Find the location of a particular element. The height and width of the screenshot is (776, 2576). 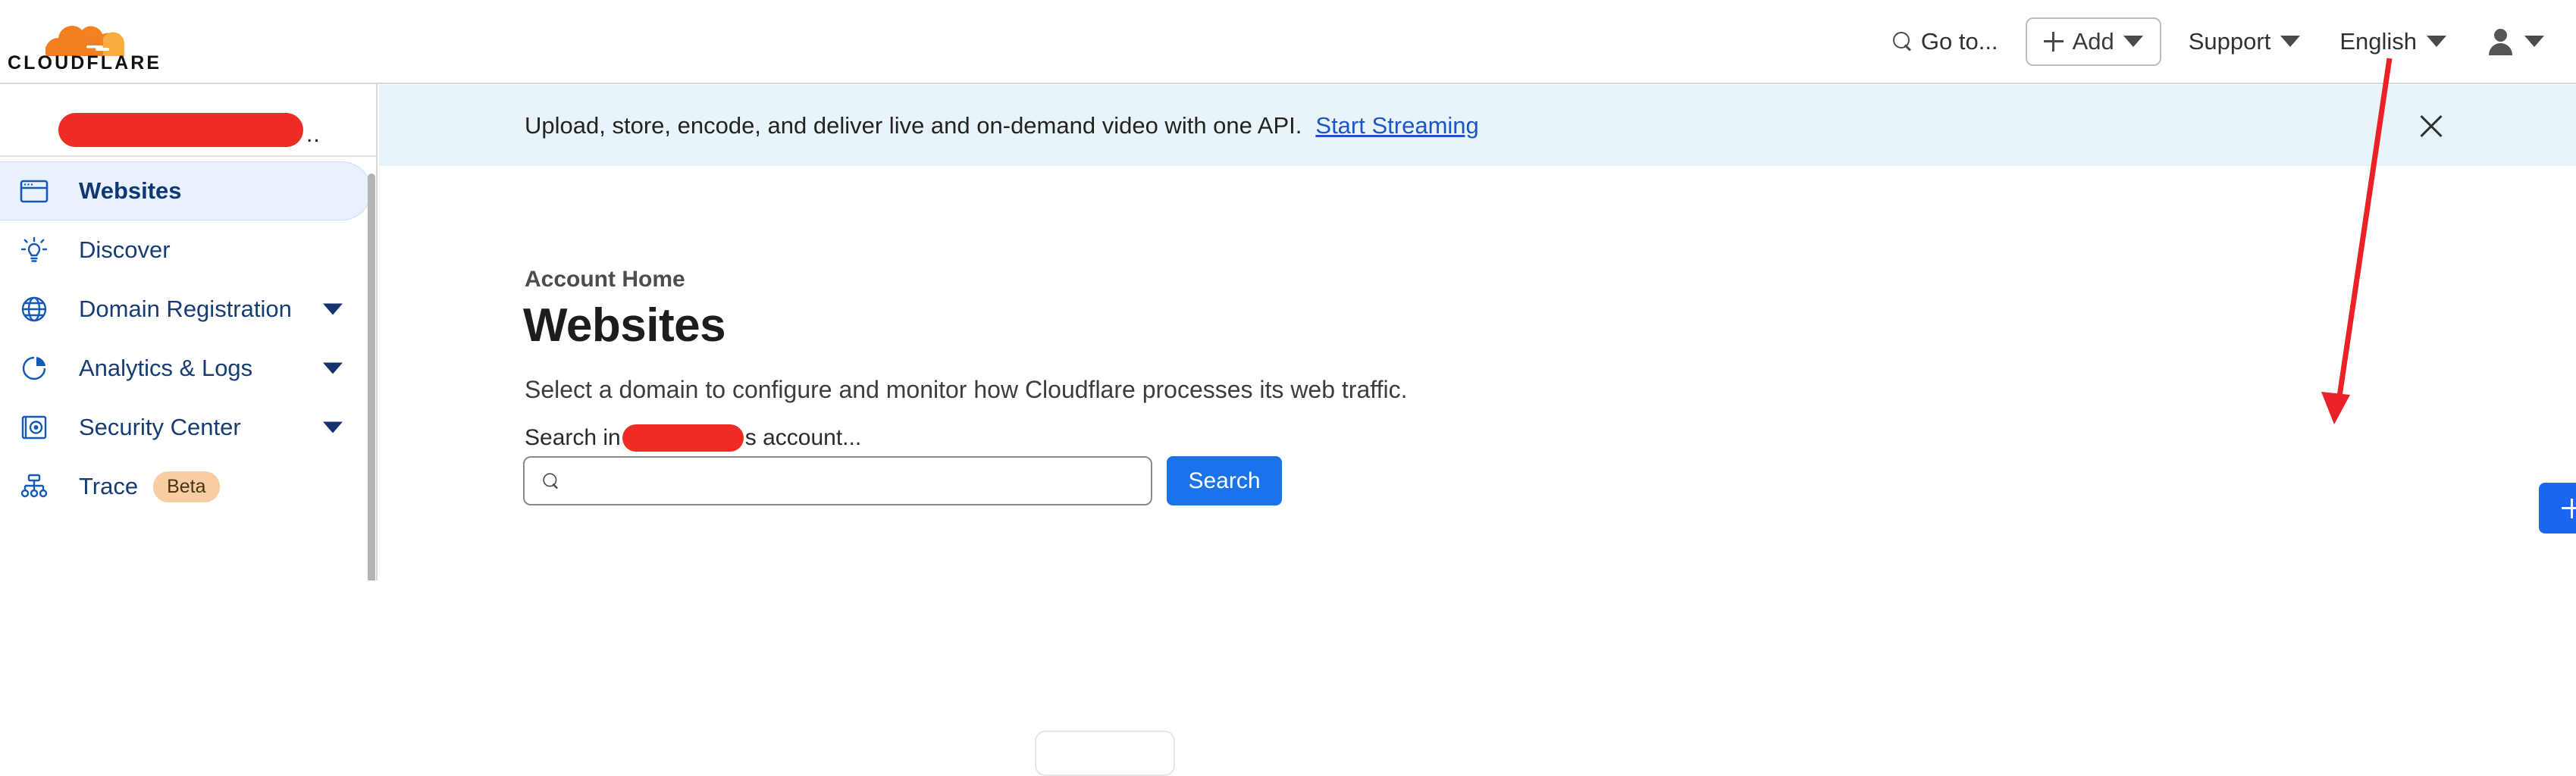

start-streaming-link: Start Streaming is located at coordinates (1397, 125).